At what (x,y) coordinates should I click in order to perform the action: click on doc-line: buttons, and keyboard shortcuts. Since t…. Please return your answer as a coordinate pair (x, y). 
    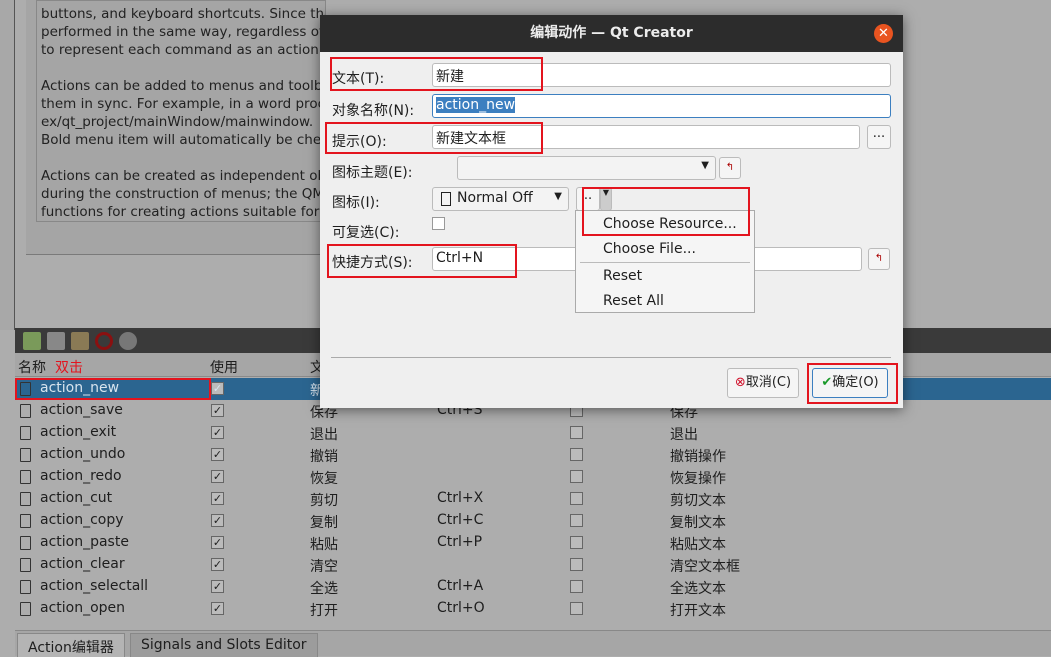
    Looking at the image, I should click on (183, 14).